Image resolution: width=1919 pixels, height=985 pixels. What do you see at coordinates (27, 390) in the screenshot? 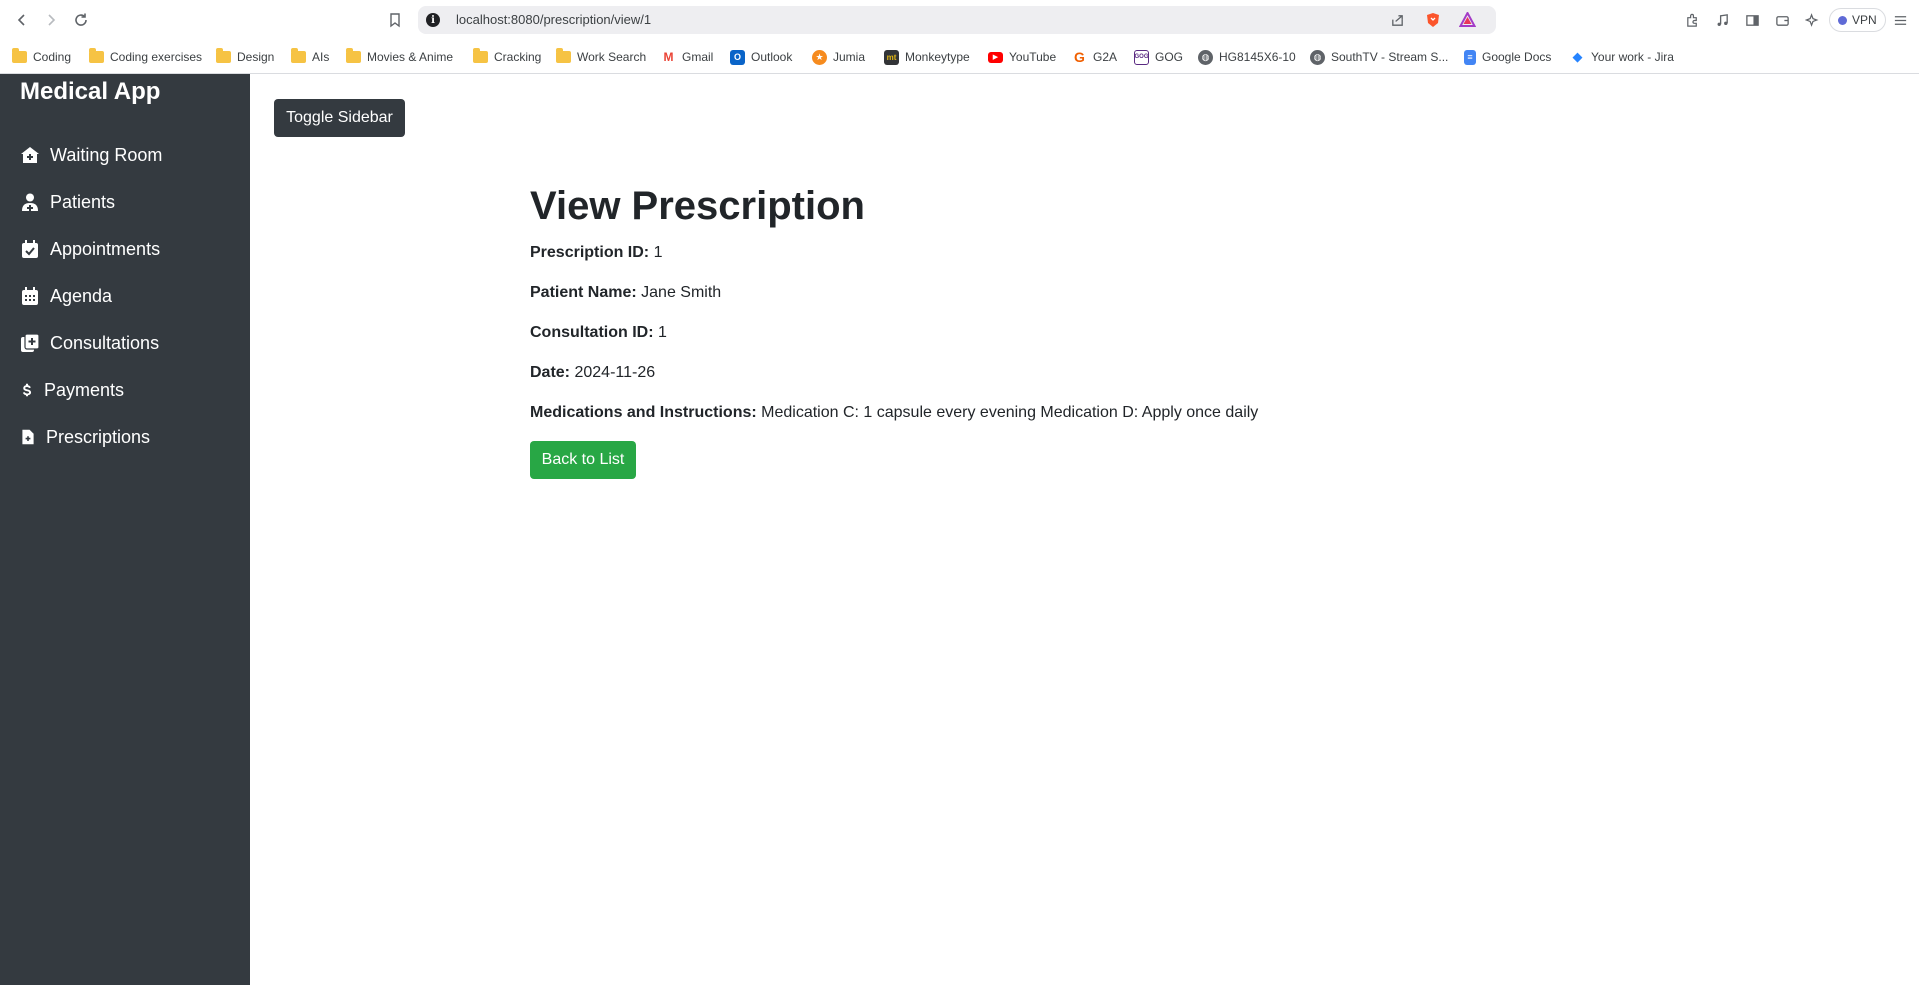
I see `dollar-icon` at bounding box center [27, 390].